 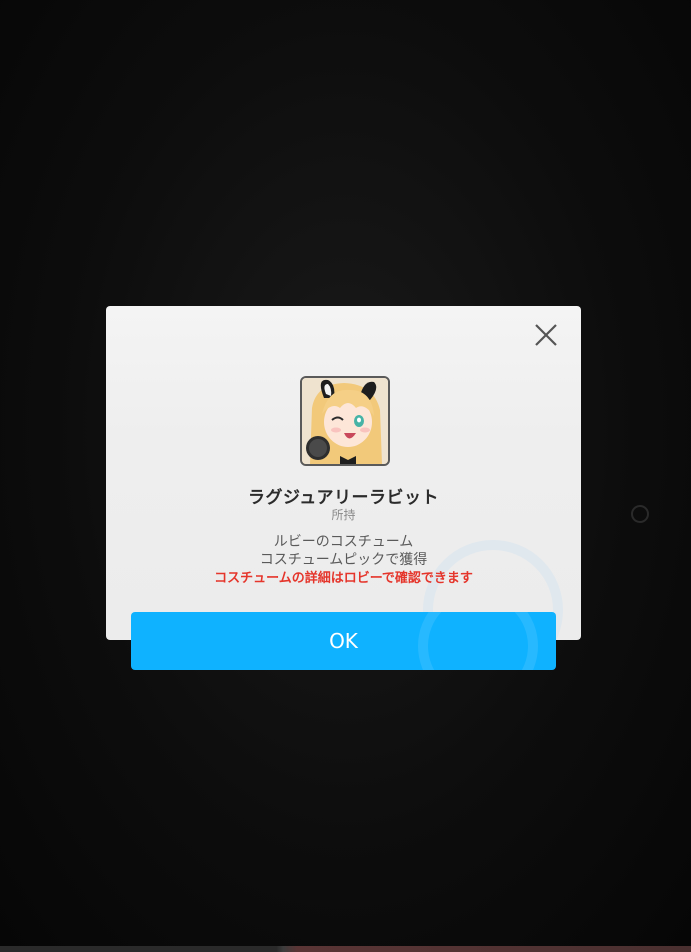 I want to click on warning-text: コスチュームの詳細はロビーで確認できます, so click(x=343, y=578).